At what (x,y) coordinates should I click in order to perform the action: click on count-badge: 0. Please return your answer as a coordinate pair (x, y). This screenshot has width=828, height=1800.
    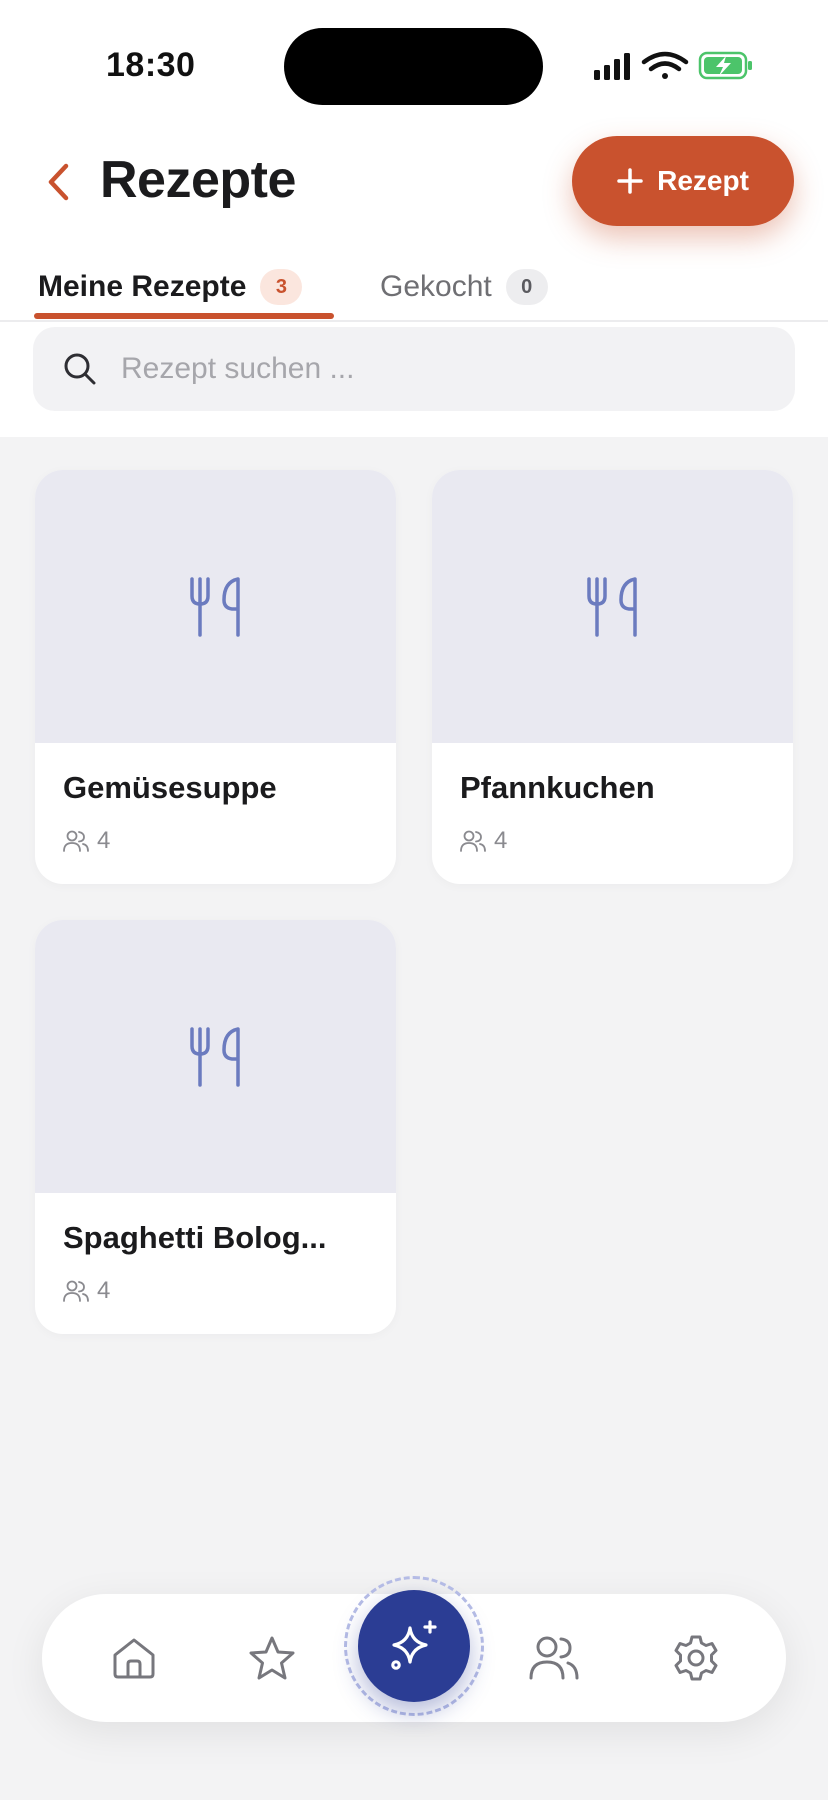
    Looking at the image, I should click on (526, 287).